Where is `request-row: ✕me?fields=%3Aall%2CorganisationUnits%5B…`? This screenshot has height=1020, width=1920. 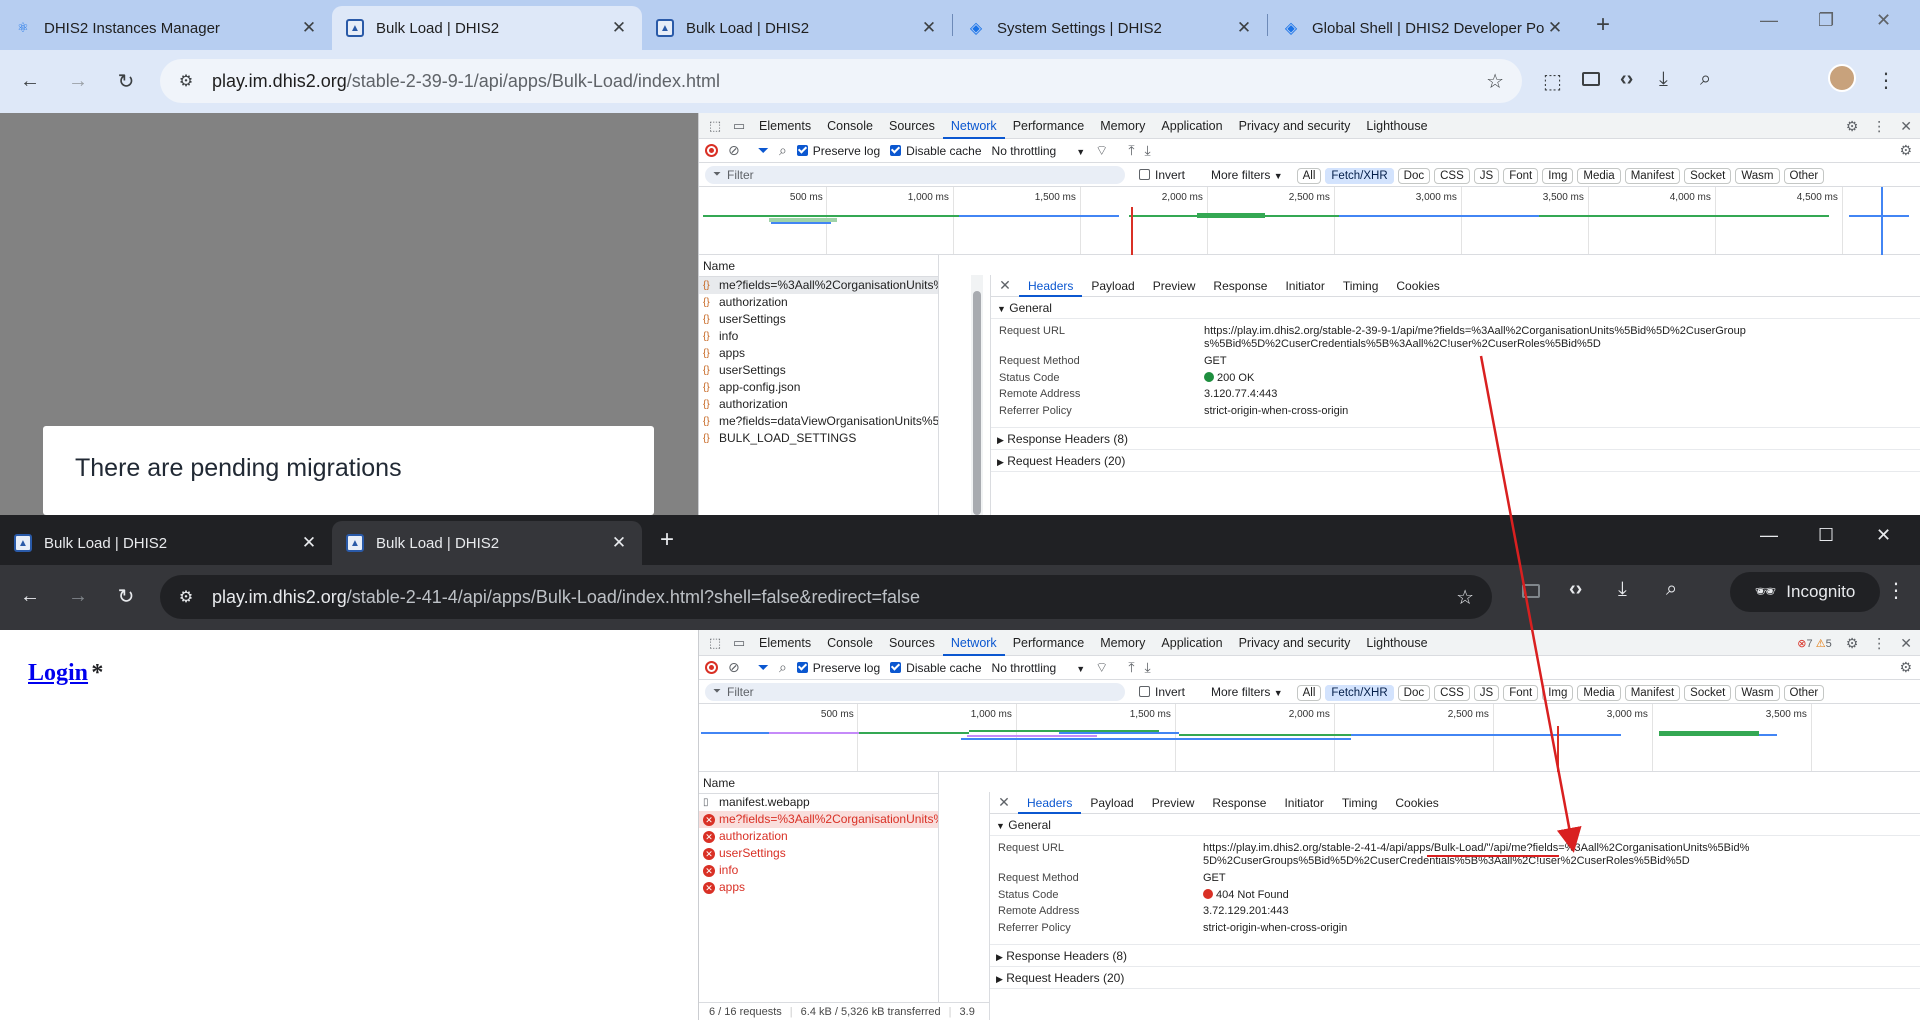 request-row: ✕me?fields=%3Aall%2CorganisationUnits%5B… is located at coordinates (818, 819).